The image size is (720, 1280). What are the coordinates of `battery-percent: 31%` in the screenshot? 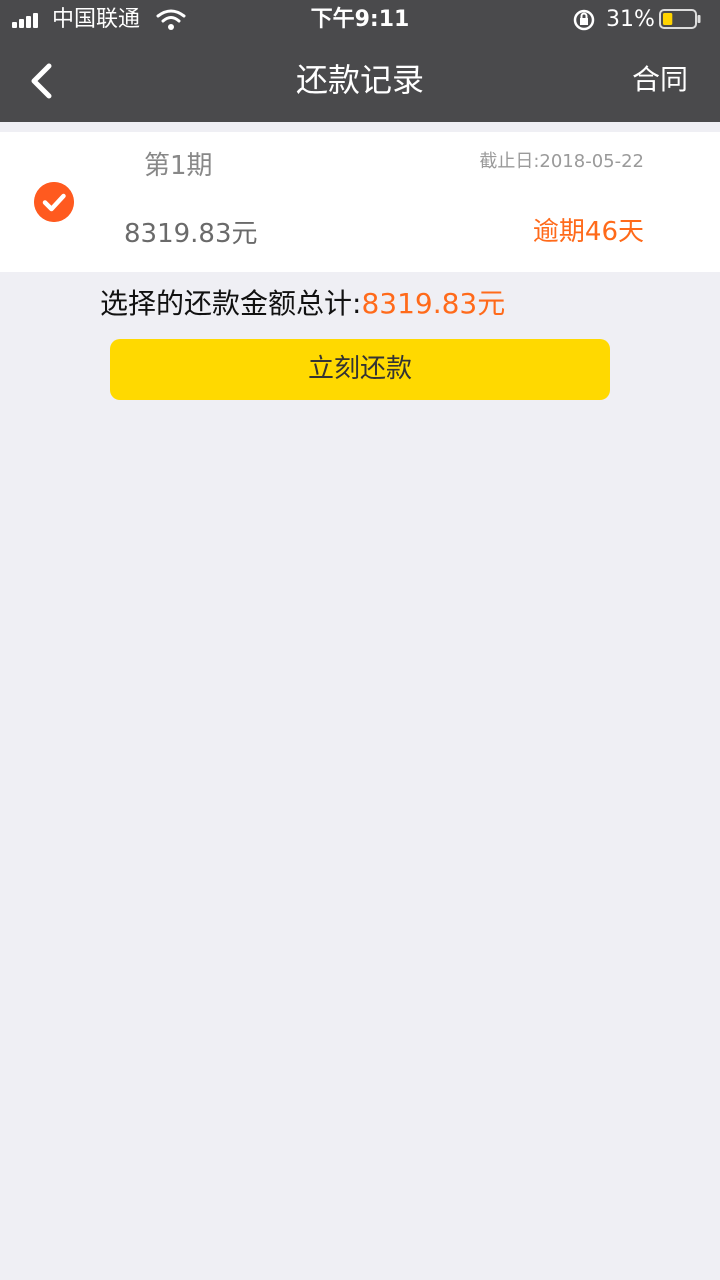 It's located at (630, 19).